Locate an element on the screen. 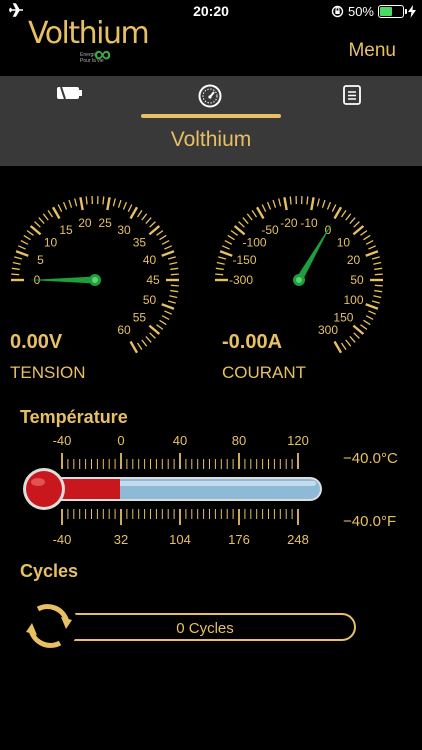  voltage-gauge-needle-hub-inner is located at coordinates (95, 280).